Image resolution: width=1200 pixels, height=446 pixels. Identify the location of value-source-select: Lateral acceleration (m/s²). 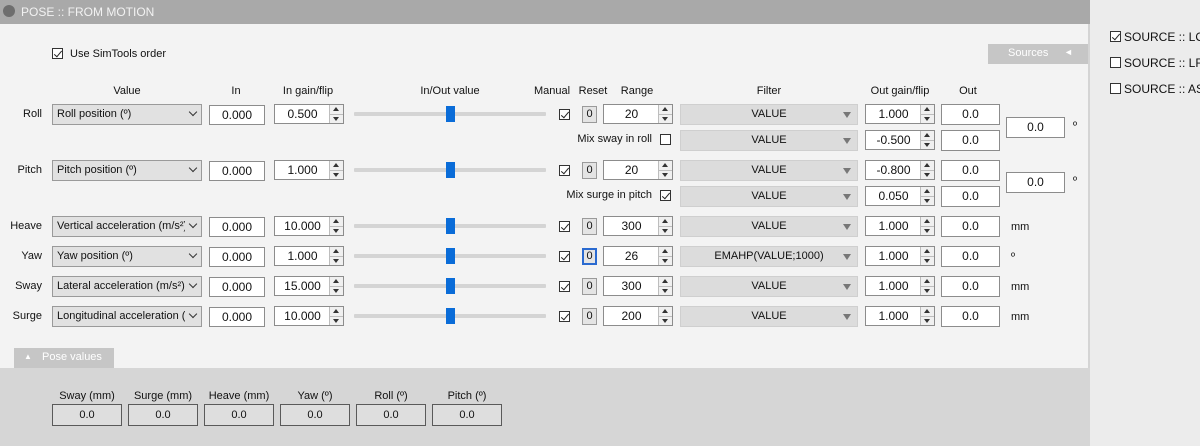
(127, 286).